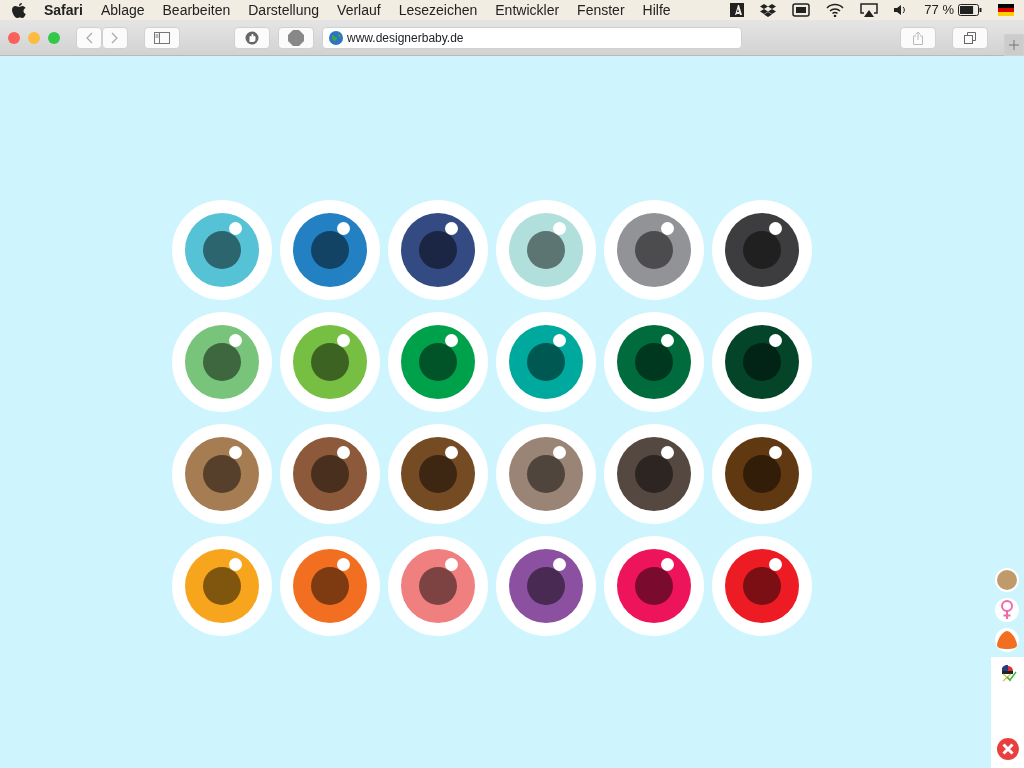  I want to click on hand-icon, so click(252, 37).